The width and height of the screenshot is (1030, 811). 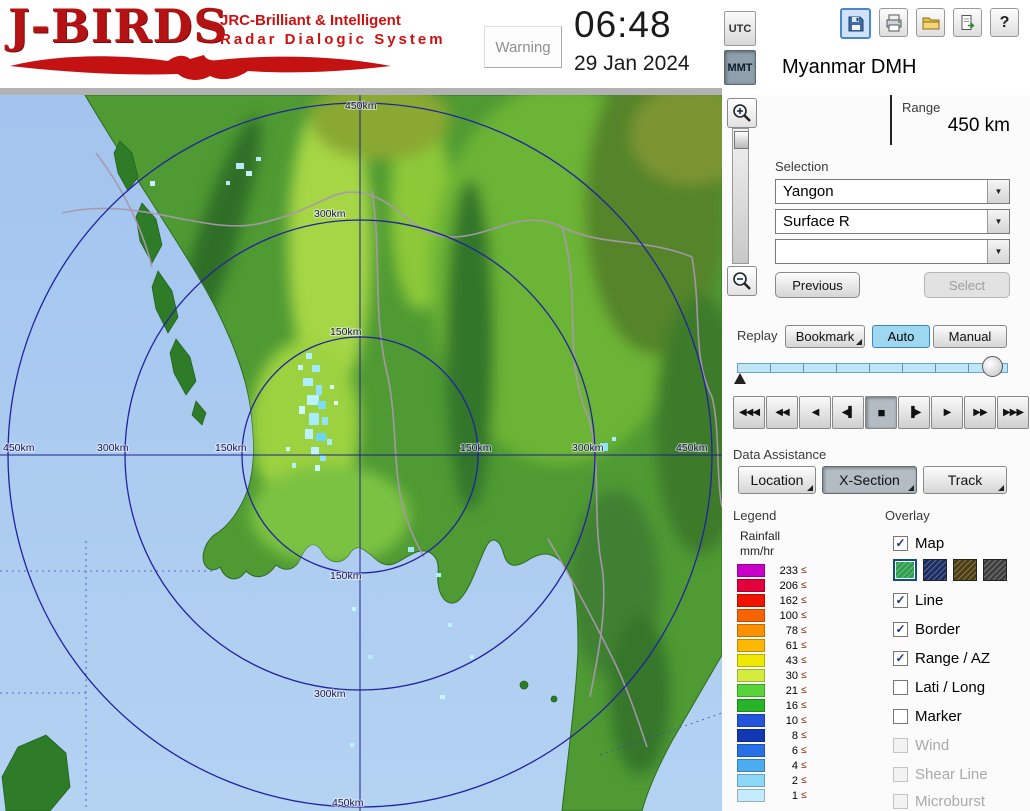 I want to click on playback-controls: ◀◀◀ ◀◀ ◀ ◀▌ ■ ▐▶ ▶ ▶▶ ▶▶▶, so click(x=881, y=412).